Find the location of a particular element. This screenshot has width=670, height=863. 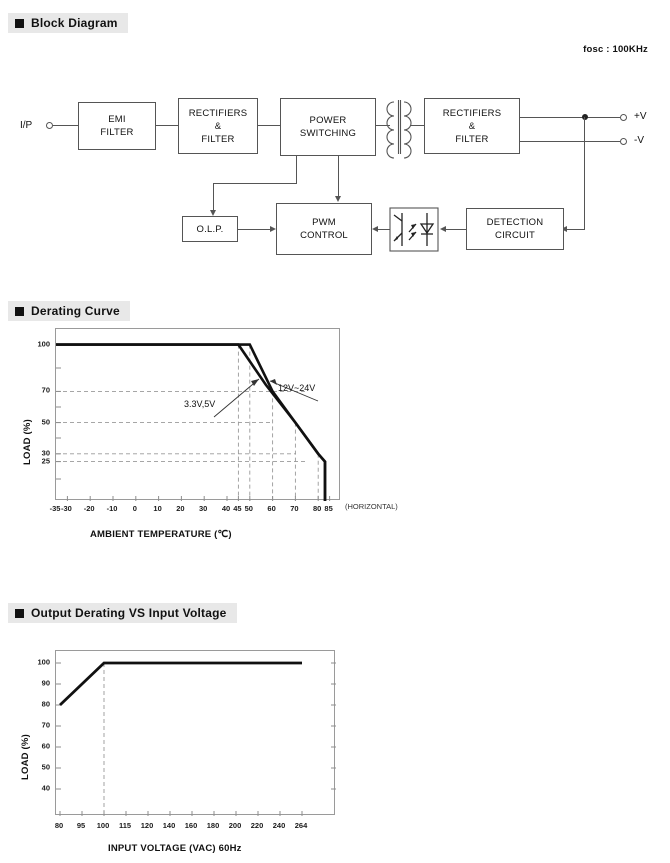

wire-down-to-olp is located at coordinates (214, 197).